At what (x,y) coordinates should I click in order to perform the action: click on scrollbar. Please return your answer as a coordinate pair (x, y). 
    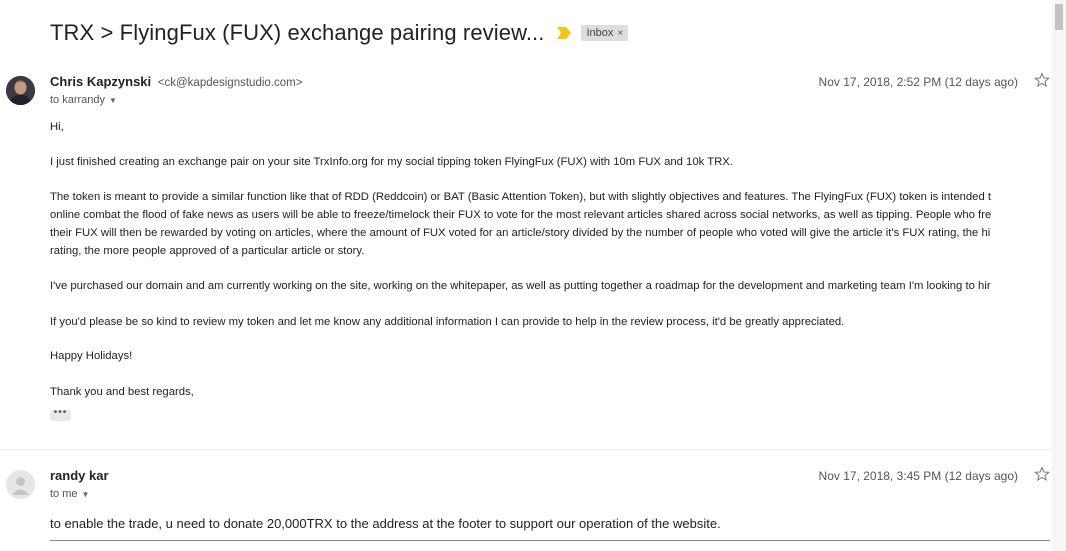
    Looking at the image, I should click on (1059, 275).